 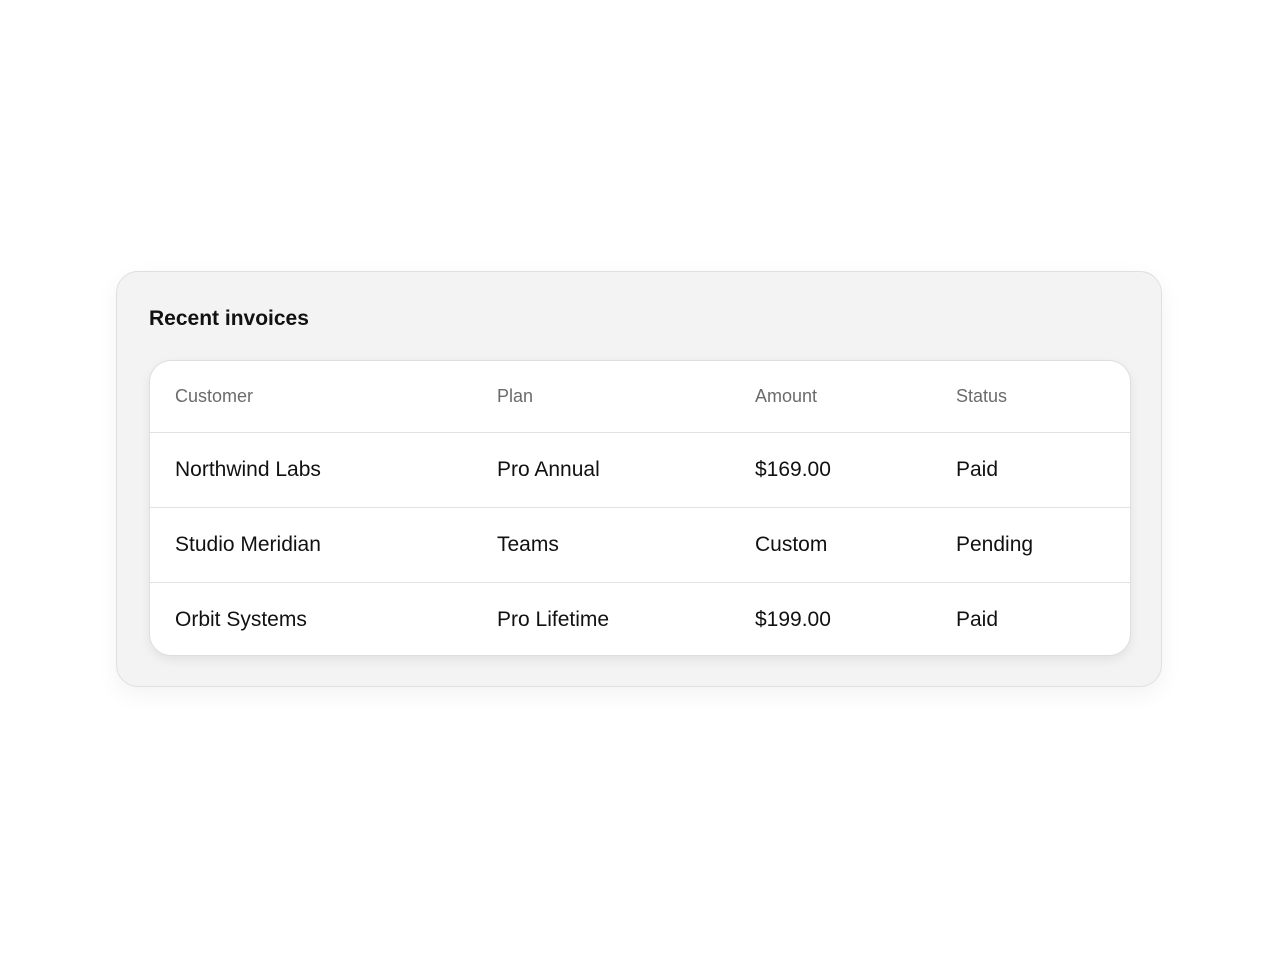 What do you see at coordinates (786, 396) in the screenshot?
I see `column-header-amount: Amount` at bounding box center [786, 396].